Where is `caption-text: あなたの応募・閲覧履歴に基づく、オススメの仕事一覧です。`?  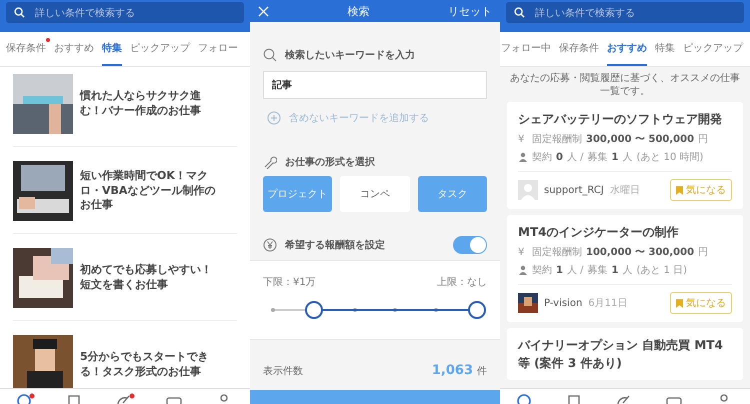 caption-text: あなたの応募・閲覧履歴に基づく、オススメの仕事一覧です。 is located at coordinates (625, 85).